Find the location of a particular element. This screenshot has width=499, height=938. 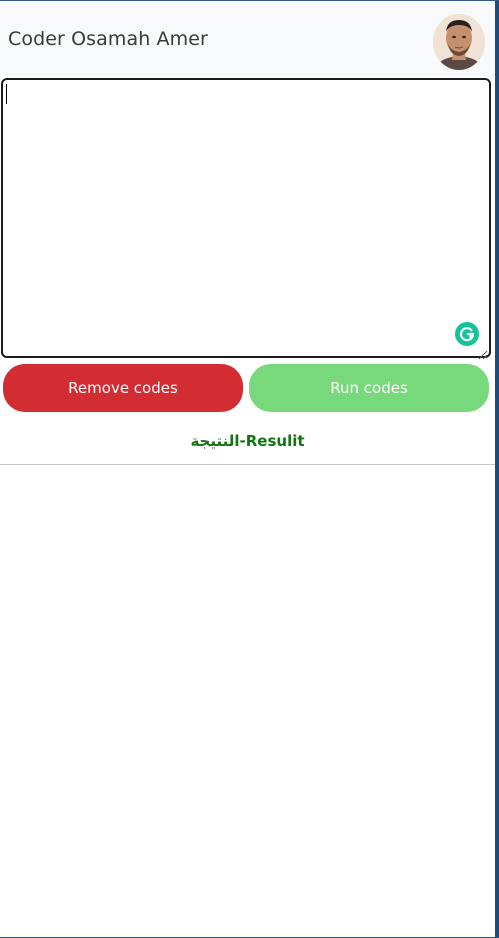

result-heading: النتيجة-Resulit is located at coordinates (247, 441).